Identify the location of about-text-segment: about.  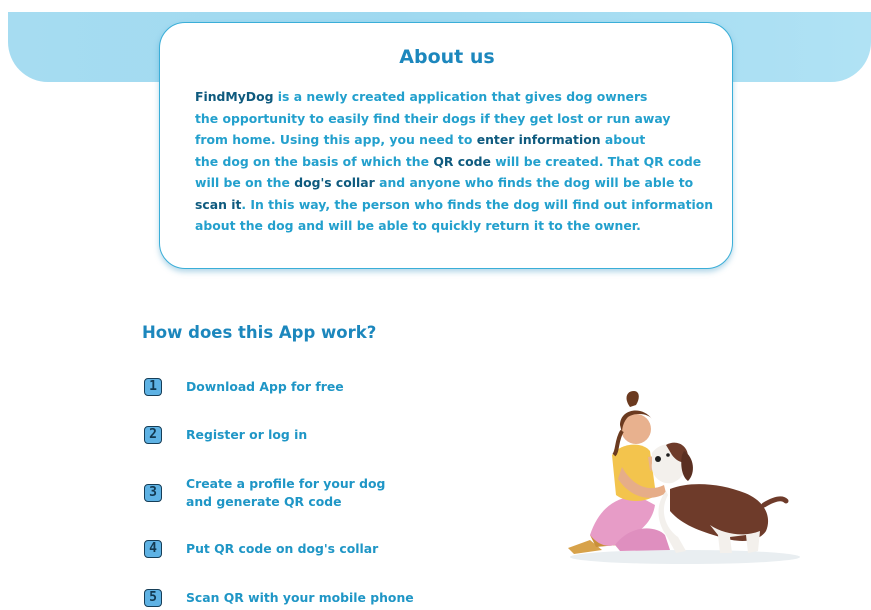
(623, 139).